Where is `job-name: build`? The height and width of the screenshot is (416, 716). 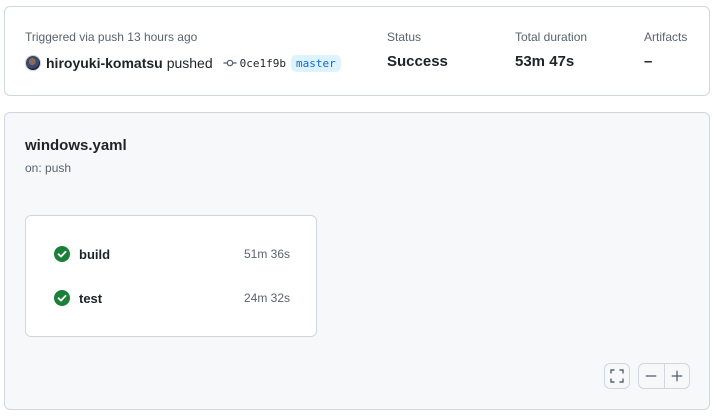
job-name: build is located at coordinates (95, 254).